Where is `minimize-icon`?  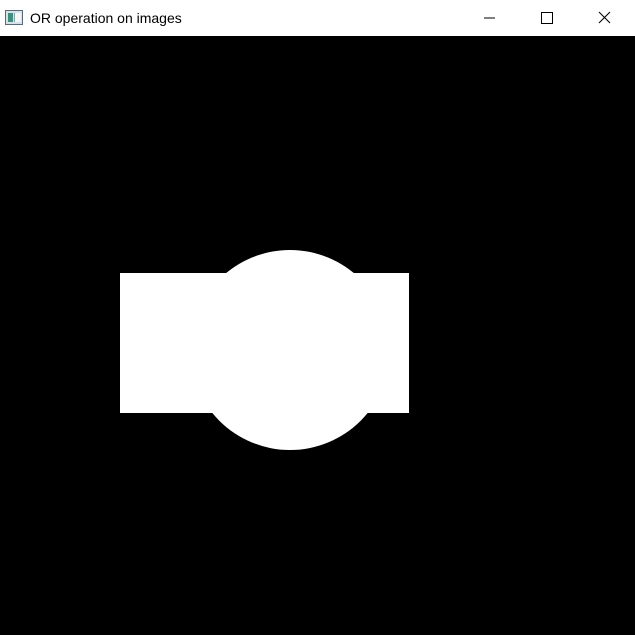 minimize-icon is located at coordinates (489, 18).